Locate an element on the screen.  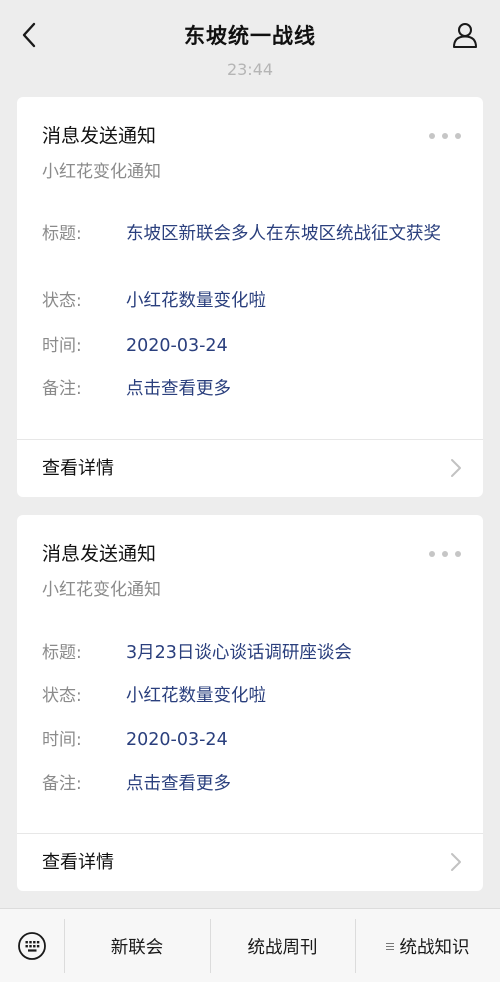
menu-item-label: 统战知识 is located at coordinates (434, 947).